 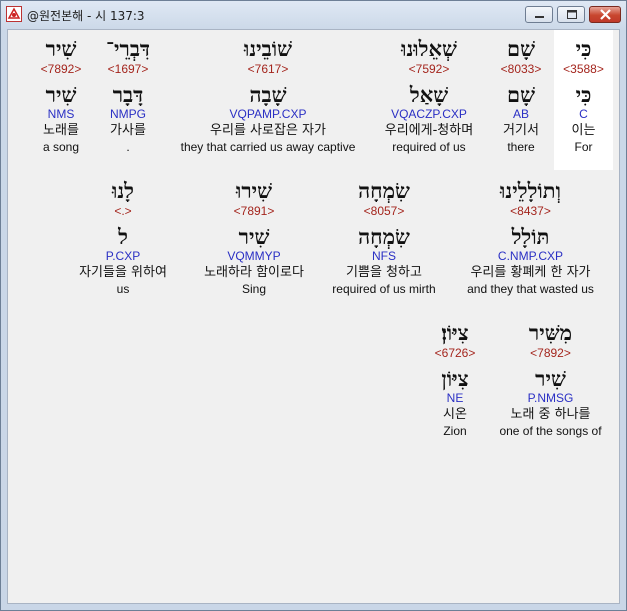 What do you see at coordinates (530, 256) in the screenshot?
I see `morphology-code: C.NMP.CXP` at bounding box center [530, 256].